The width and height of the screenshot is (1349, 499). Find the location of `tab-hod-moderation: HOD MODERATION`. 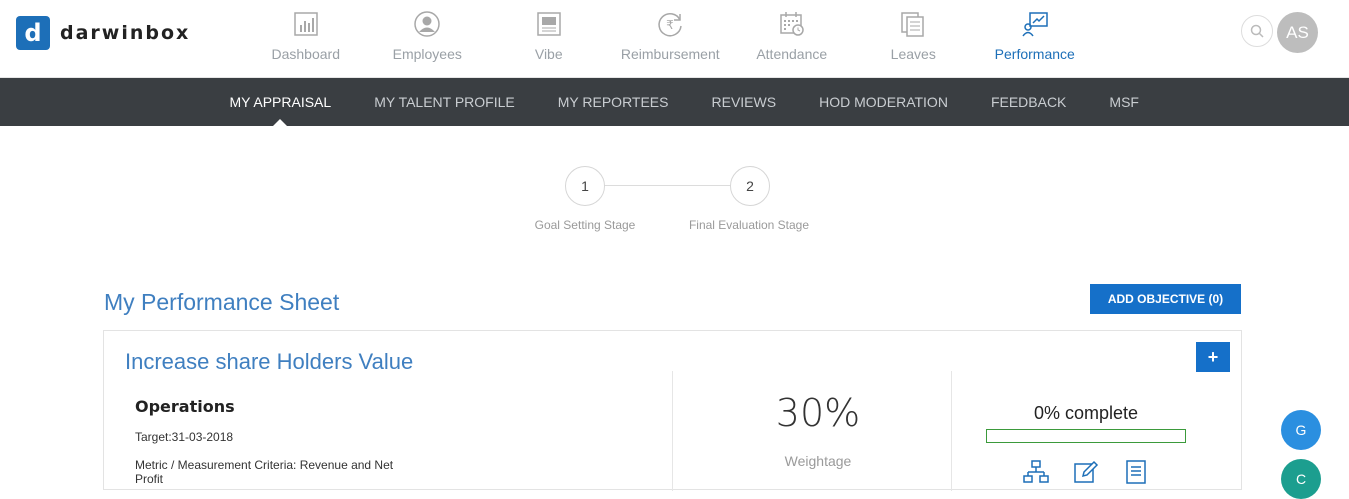

tab-hod-moderation: HOD MODERATION is located at coordinates (884, 102).